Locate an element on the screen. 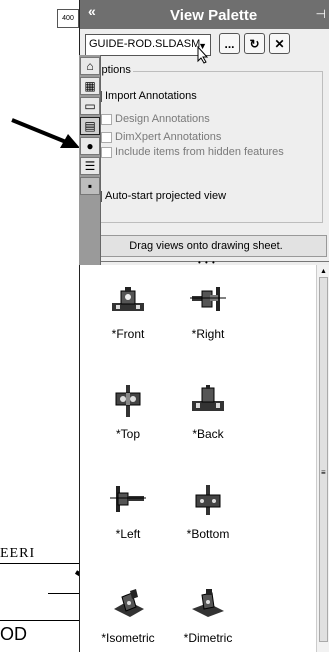 This screenshot has height=652, width=329. view-label: *Top is located at coordinates (128, 434).